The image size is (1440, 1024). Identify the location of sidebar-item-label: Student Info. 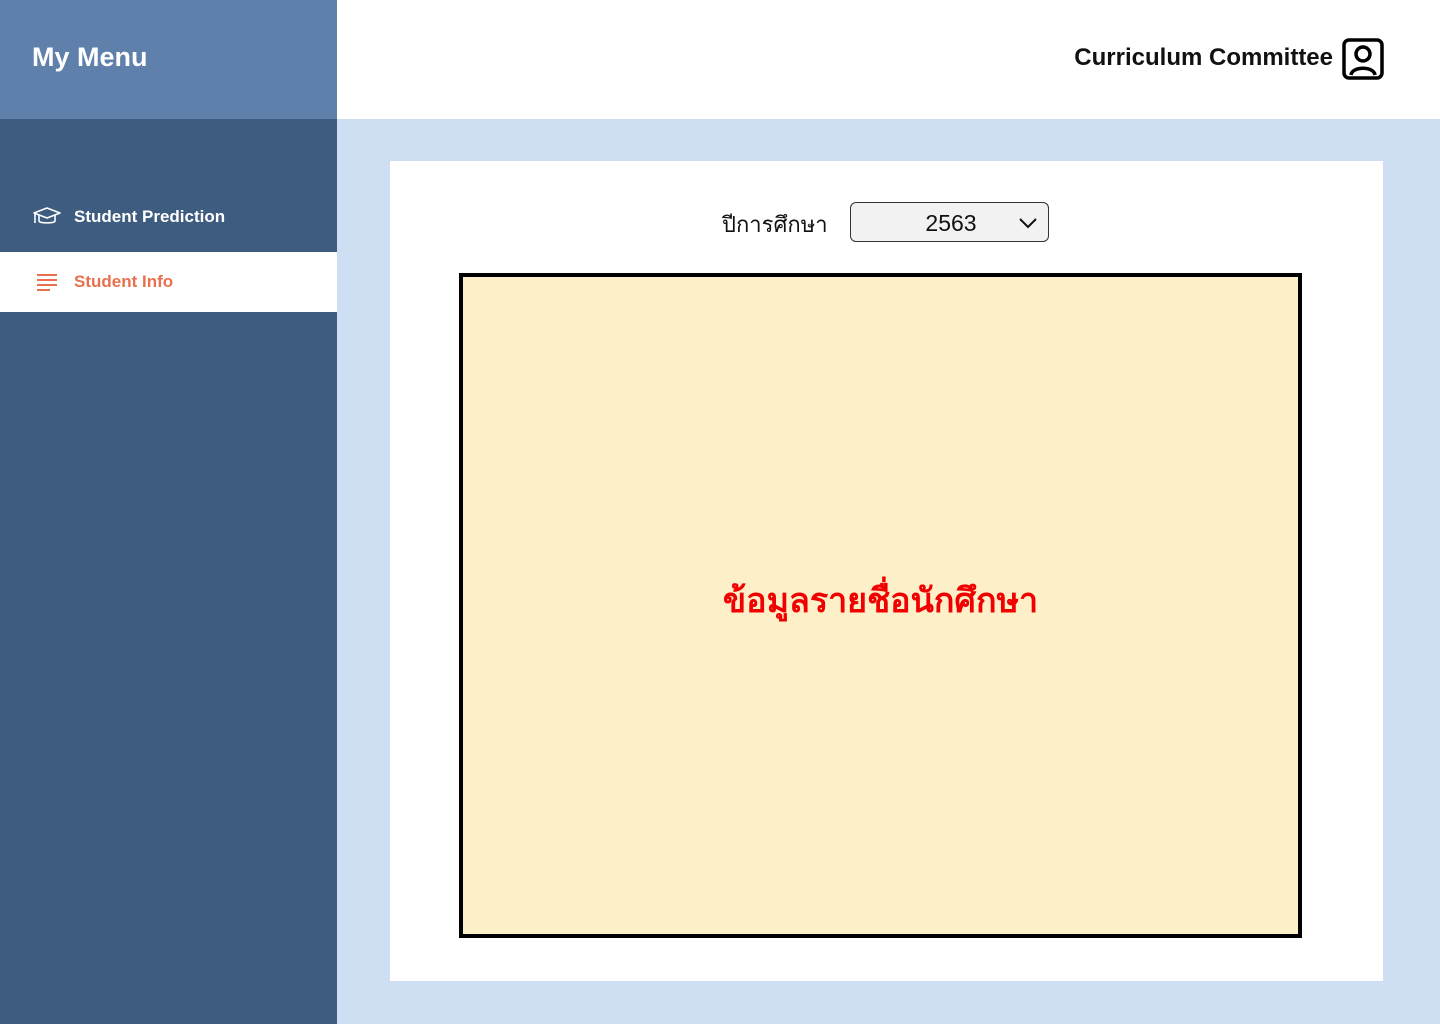
(124, 281).